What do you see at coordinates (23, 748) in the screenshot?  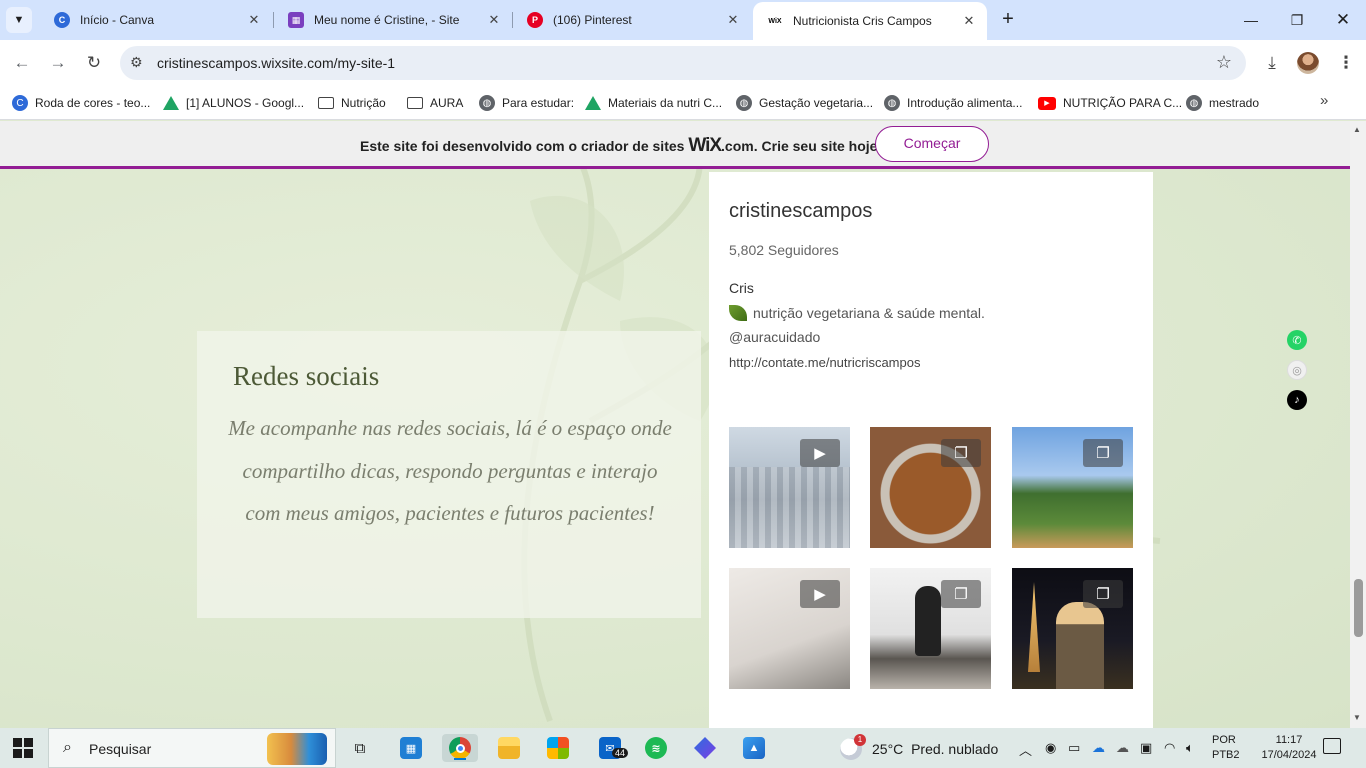 I see `windows-start-icon` at bounding box center [23, 748].